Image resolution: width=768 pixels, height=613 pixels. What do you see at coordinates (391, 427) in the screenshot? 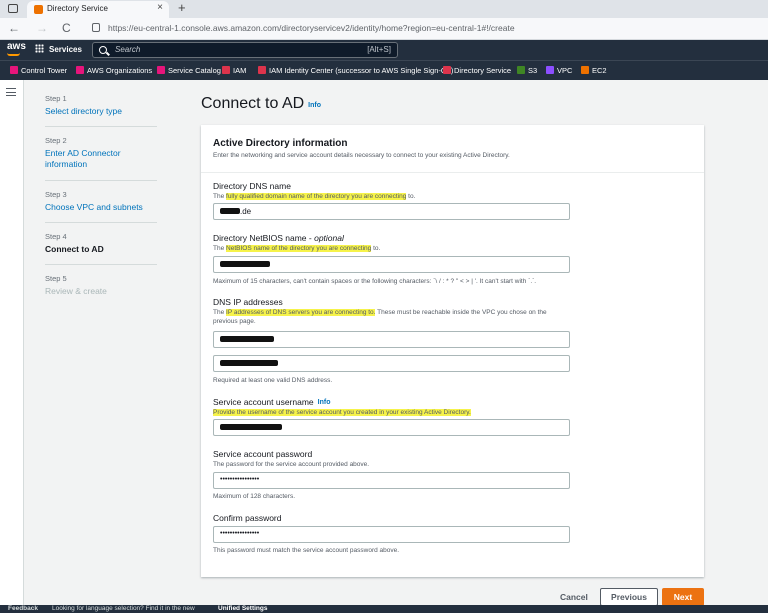
I see `svc-username-input` at bounding box center [391, 427].